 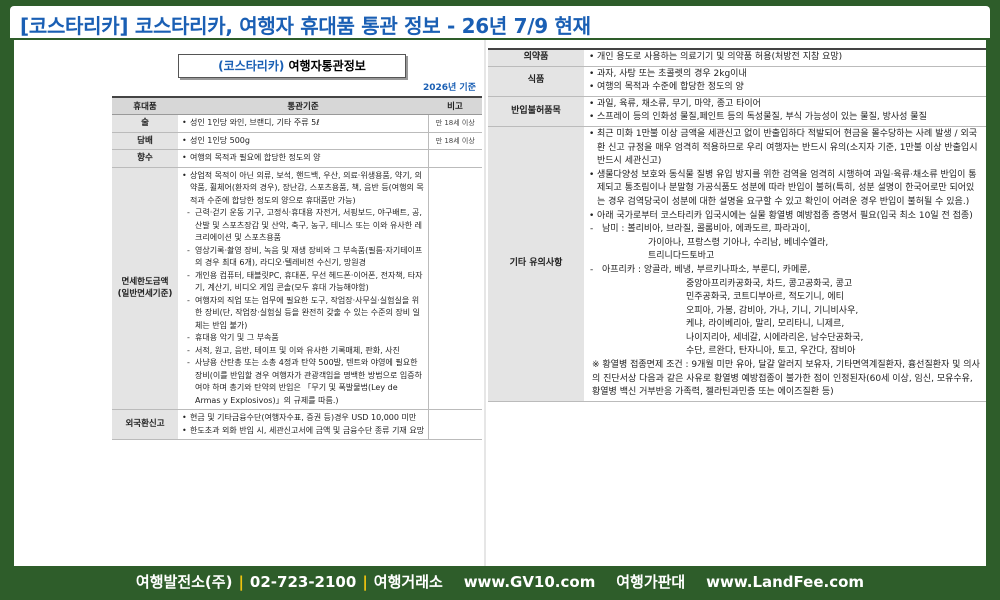 I want to click on list-item: 여행의 목적과 필요에 합당한 정도의 양, so click(x=303, y=158).